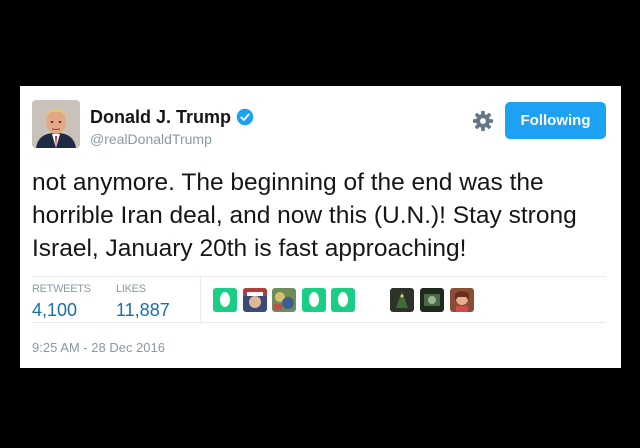 The width and height of the screenshot is (640, 448). What do you see at coordinates (55, 310) in the screenshot?
I see `retweets-count: 4,100` at bounding box center [55, 310].